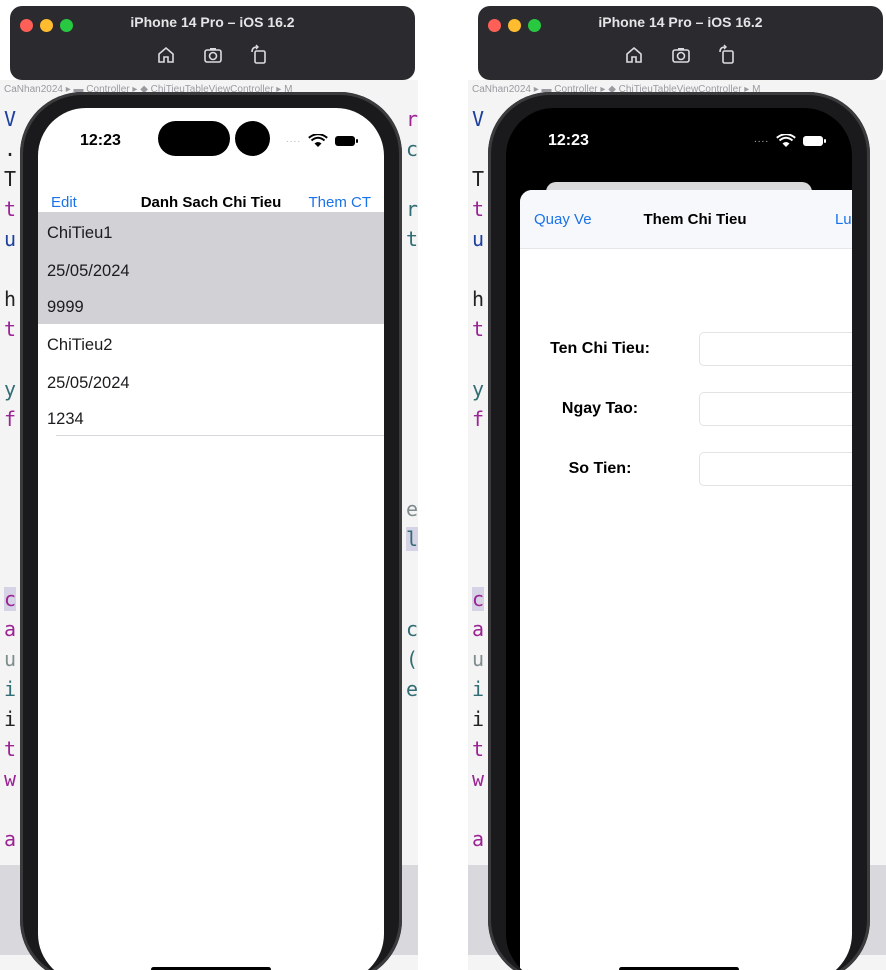 The image size is (886, 970). Describe the element at coordinates (686, 350) in the screenshot. I see `form-row-name: Ten Chi Tieu:` at that location.